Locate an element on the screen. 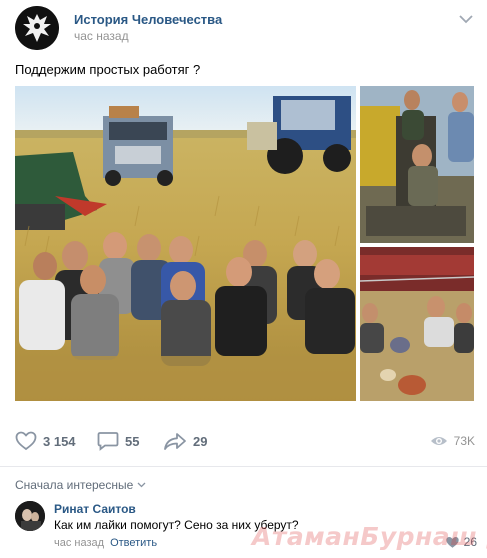 This screenshot has width=487, height=558. post-header: История Человечества час назад is located at coordinates (245, 28).